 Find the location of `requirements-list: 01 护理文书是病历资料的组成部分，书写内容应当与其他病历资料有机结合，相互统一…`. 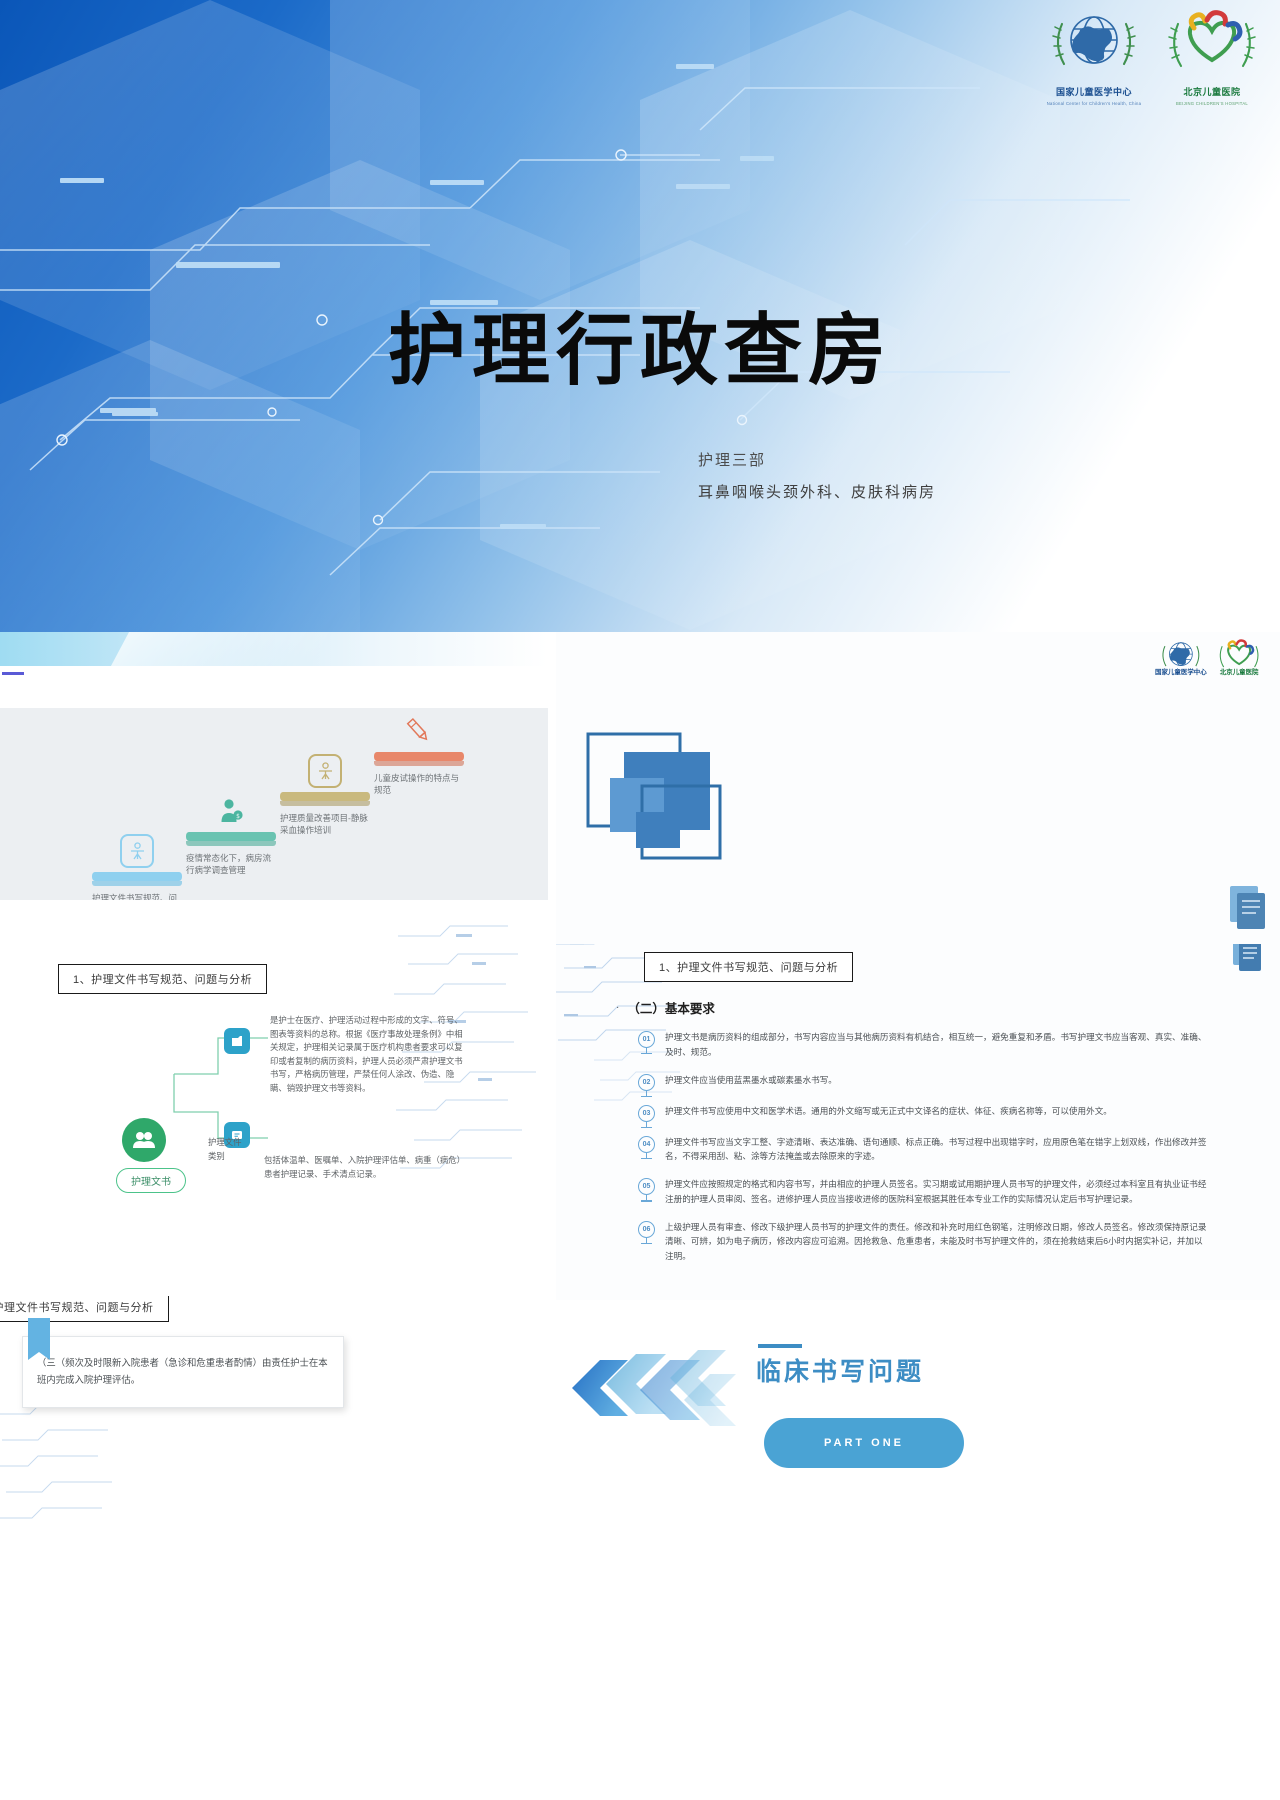

requirements-list: 01 护理文书是病历资料的组成部分，书写内容应当与其他病历资料有机结合，相互统一… is located at coordinates (923, 1153).